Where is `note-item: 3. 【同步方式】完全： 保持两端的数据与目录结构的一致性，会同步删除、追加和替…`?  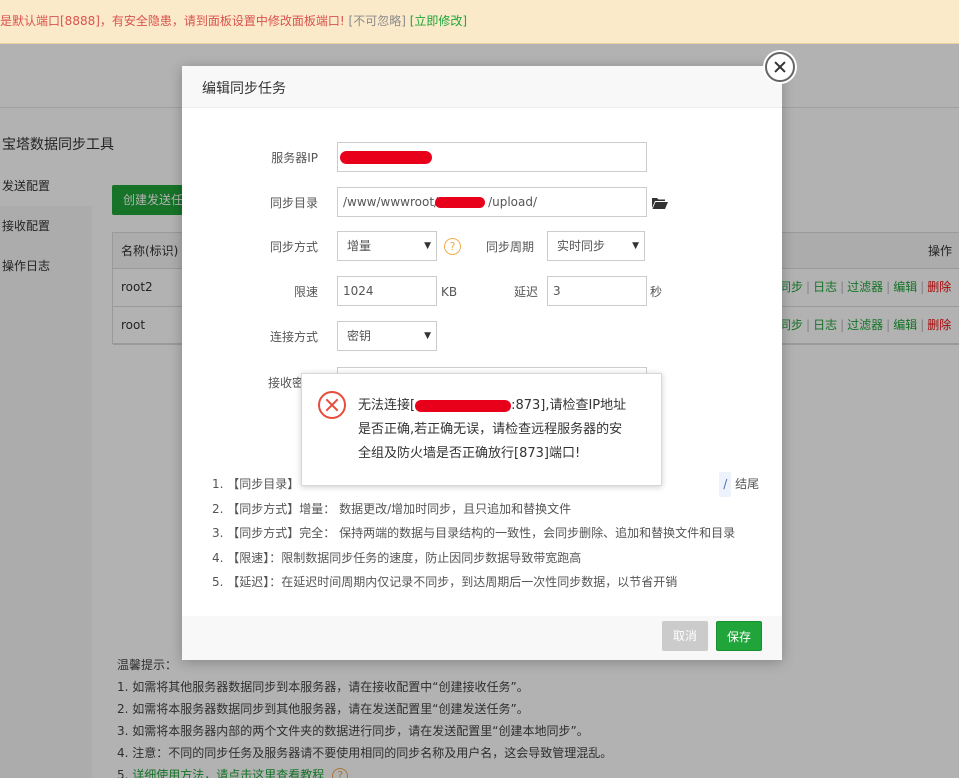
note-item: 3. 【同步方式】完全： 保持两端的数据与目录结构的一致性，会同步删除、追加和替… is located at coordinates (474, 533).